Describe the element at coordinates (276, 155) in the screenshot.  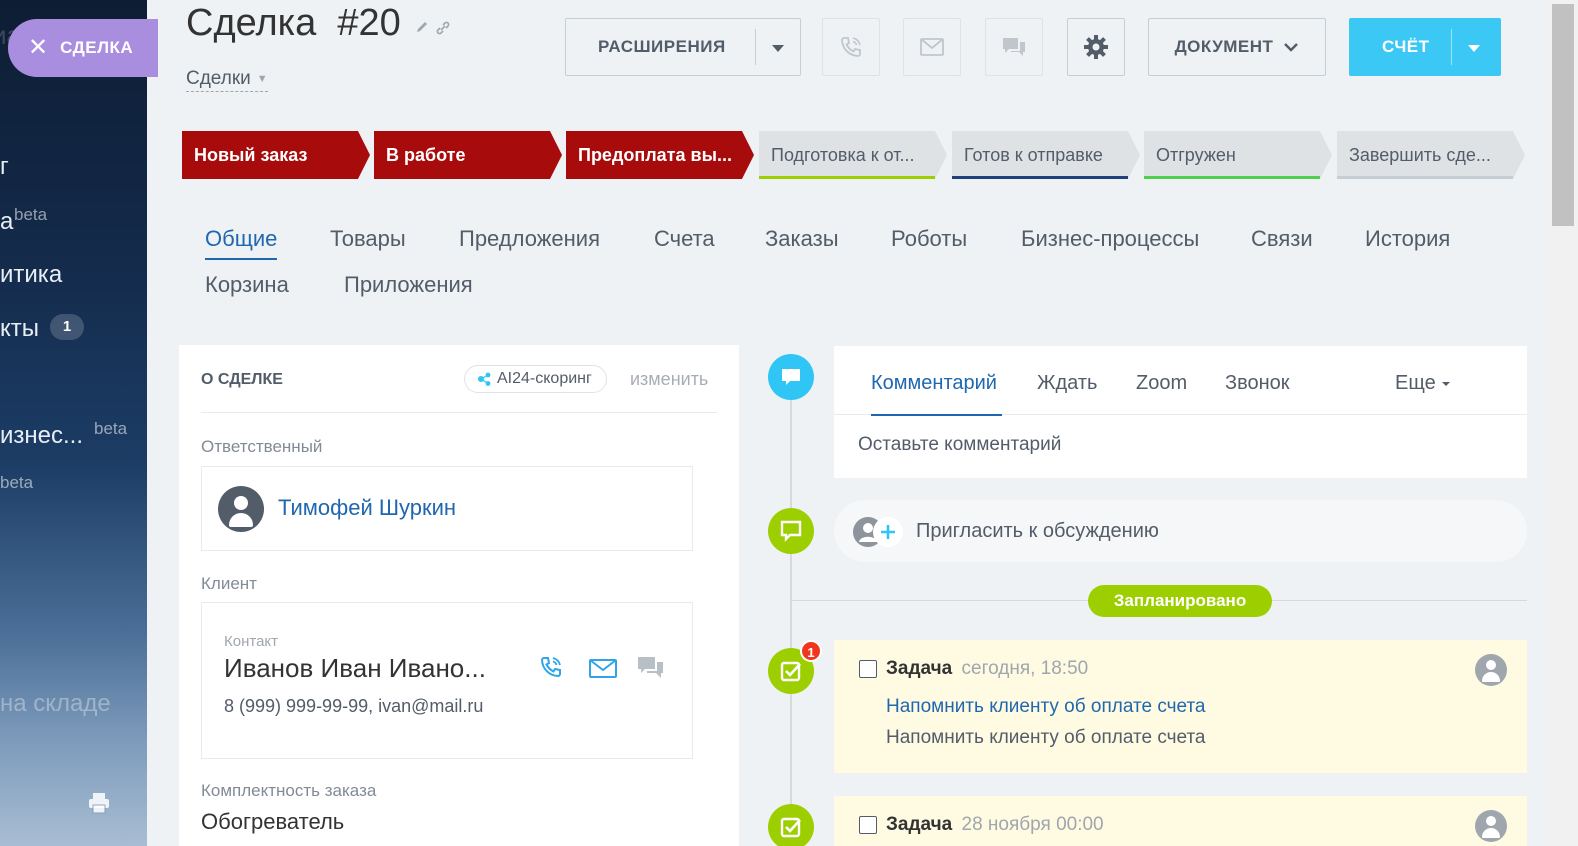
I see `stage-new-order: Новый заказ` at that location.